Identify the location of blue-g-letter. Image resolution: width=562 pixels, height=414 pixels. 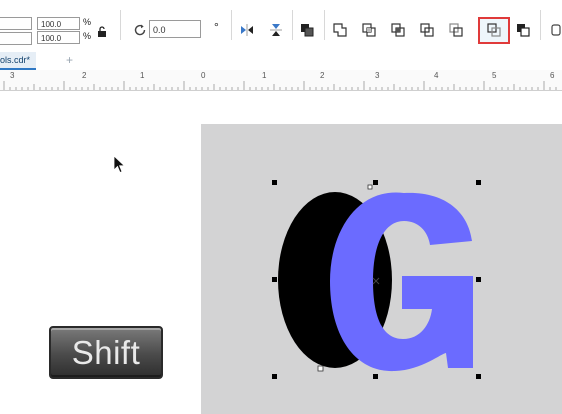
(401, 282).